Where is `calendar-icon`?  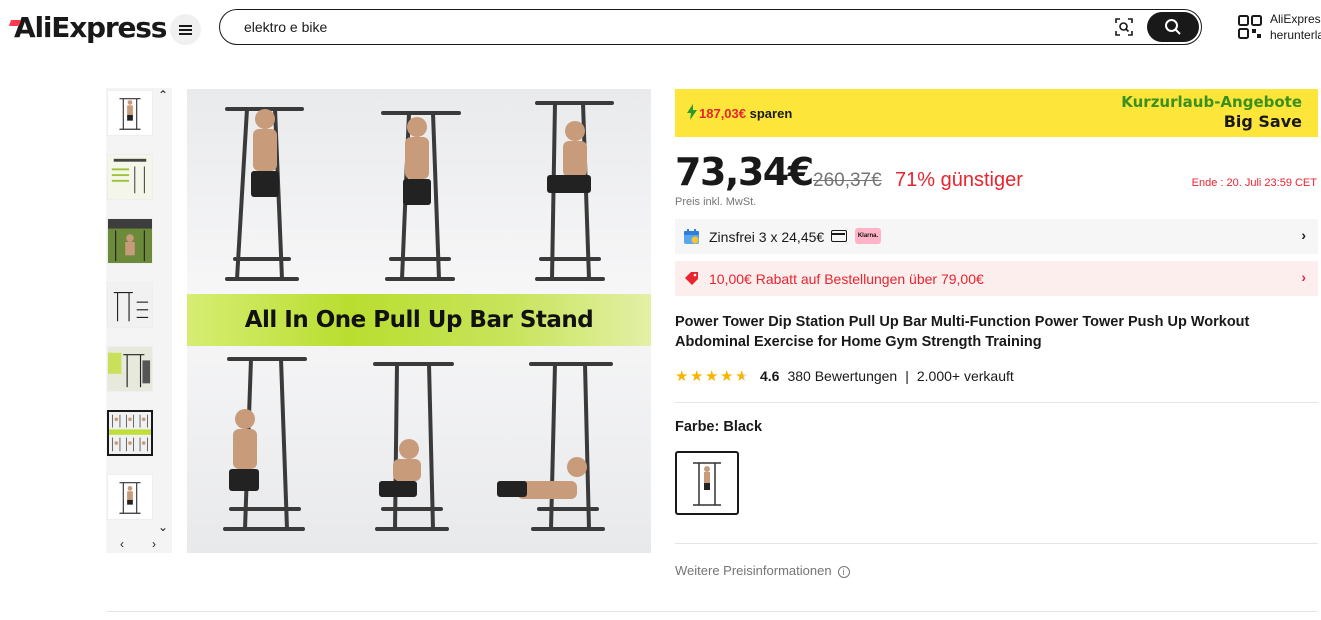 calendar-icon is located at coordinates (691, 236).